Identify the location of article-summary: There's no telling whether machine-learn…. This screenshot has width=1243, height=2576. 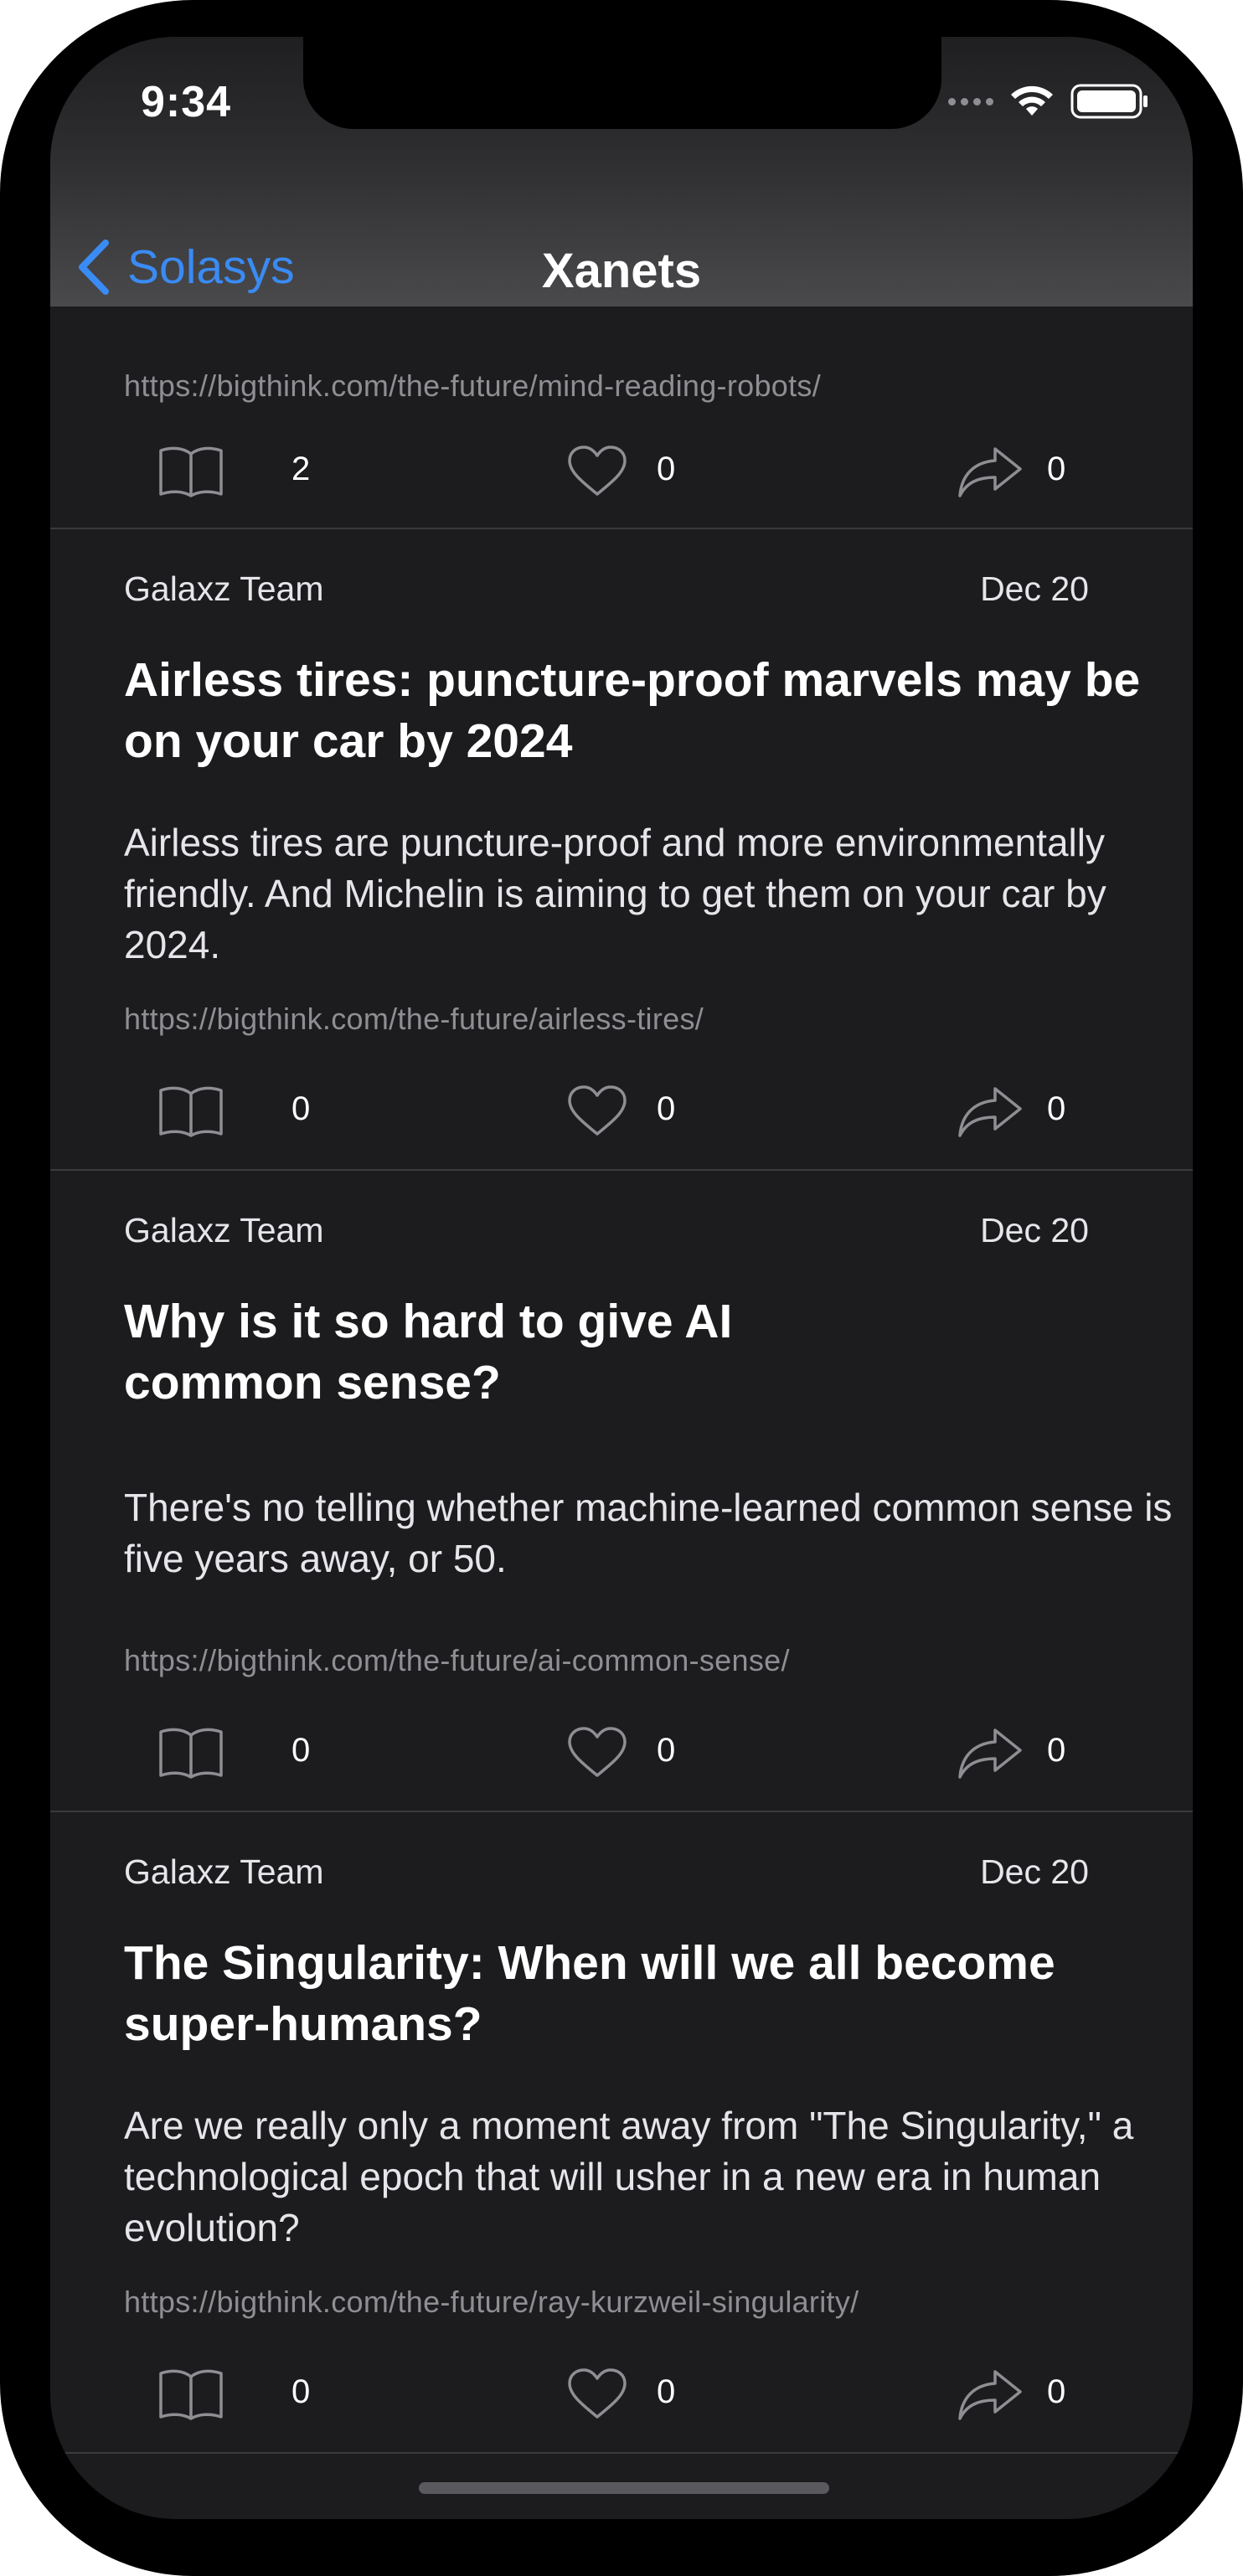
(649, 1533).